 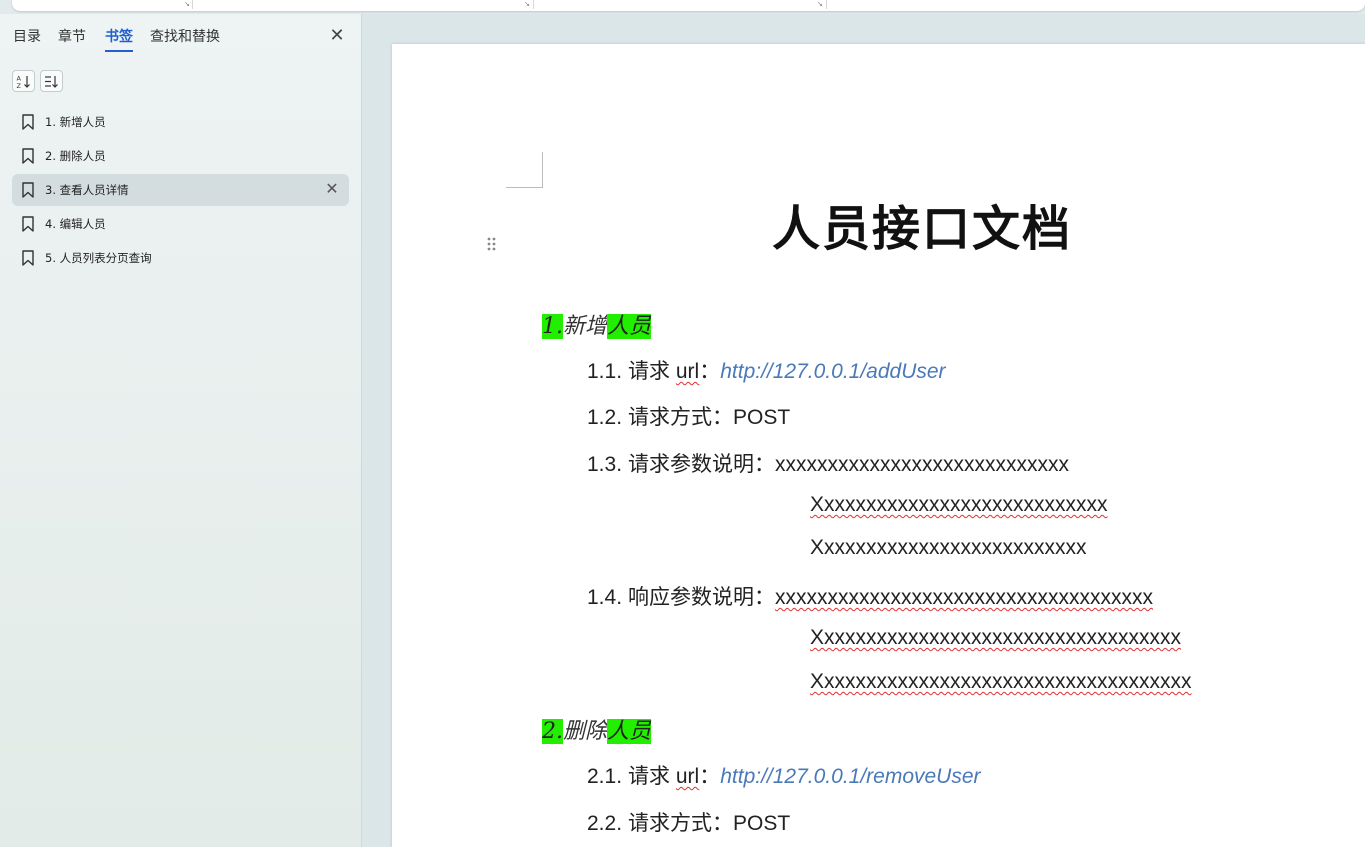 I want to click on bookmark-item: 5. 人员列表分页查询, so click(x=180, y=258).